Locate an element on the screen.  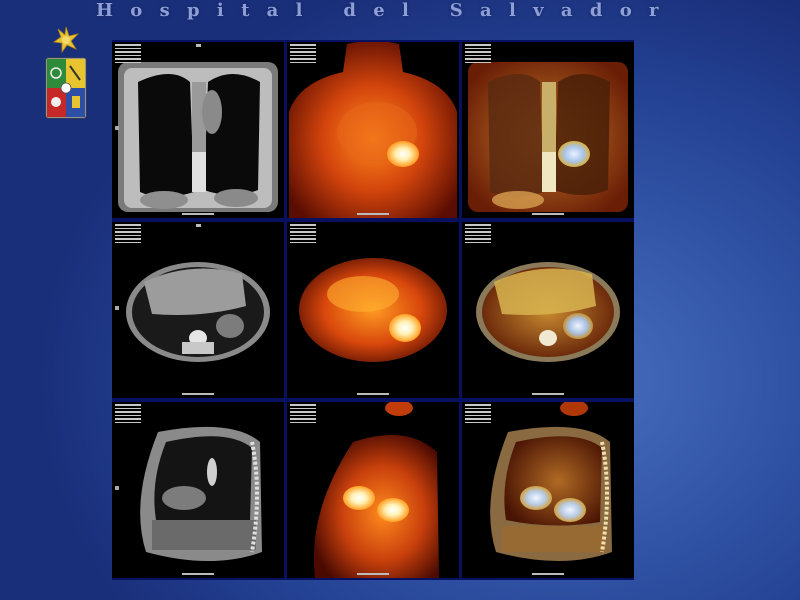
axial-pet-panel is located at coordinates (373, 310).